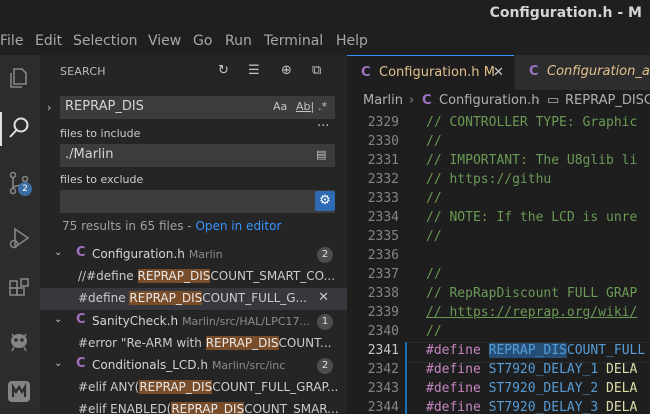  What do you see at coordinates (254, 70) in the screenshot?
I see `clear-results-icon: ☰` at bounding box center [254, 70].